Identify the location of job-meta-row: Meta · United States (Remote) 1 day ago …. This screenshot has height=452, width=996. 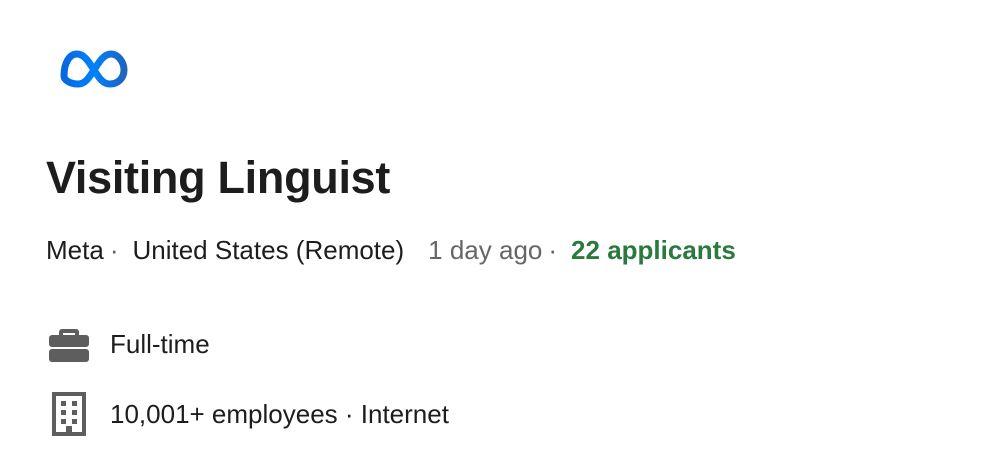
(391, 250).